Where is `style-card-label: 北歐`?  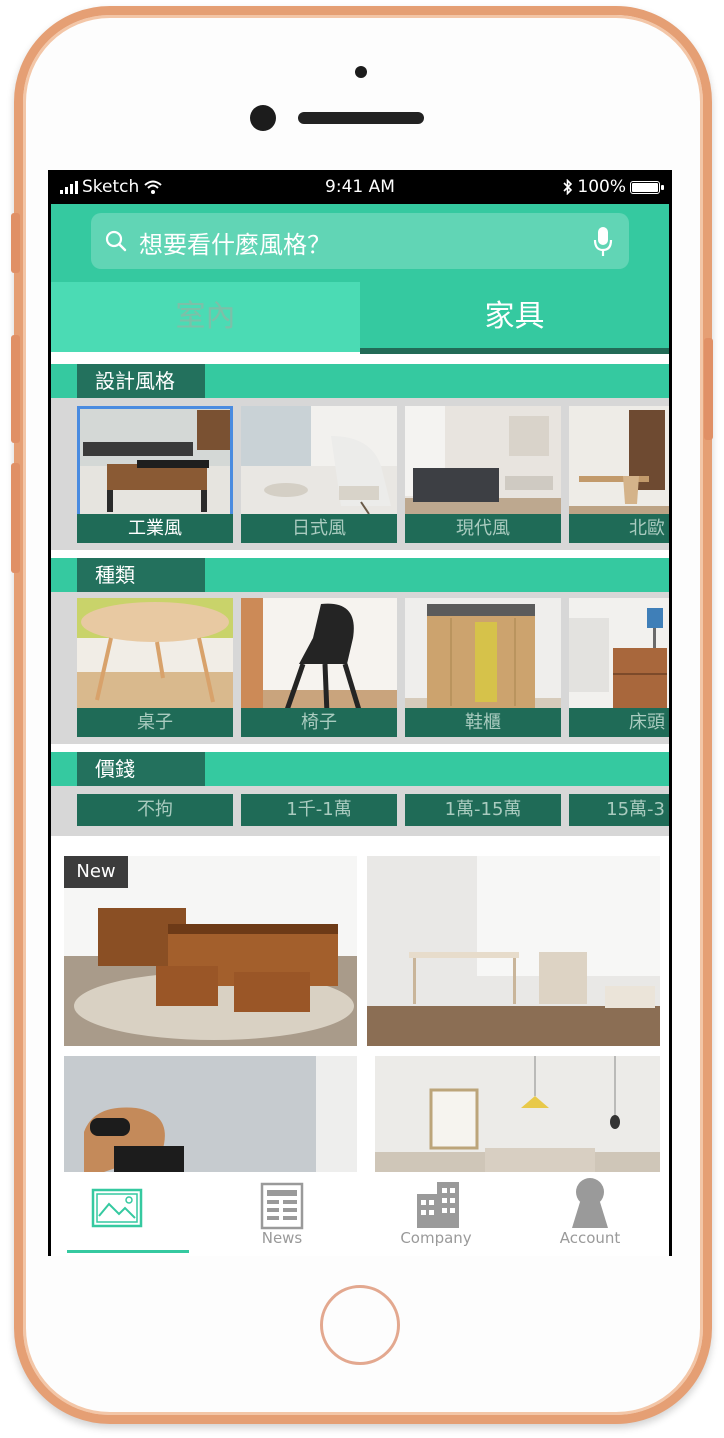
style-card-label: 北歐 is located at coordinates (619, 528).